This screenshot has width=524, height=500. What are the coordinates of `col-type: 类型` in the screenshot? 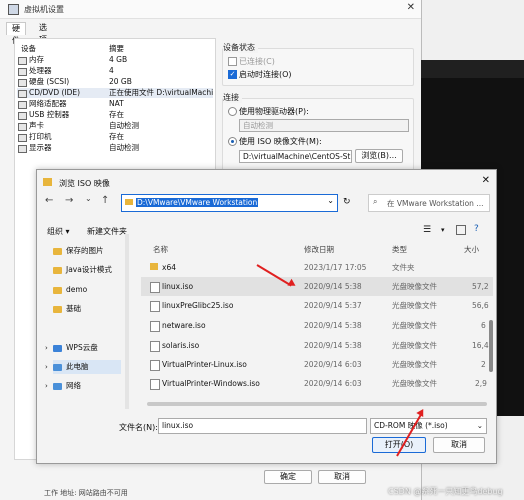 It's located at (399, 249).